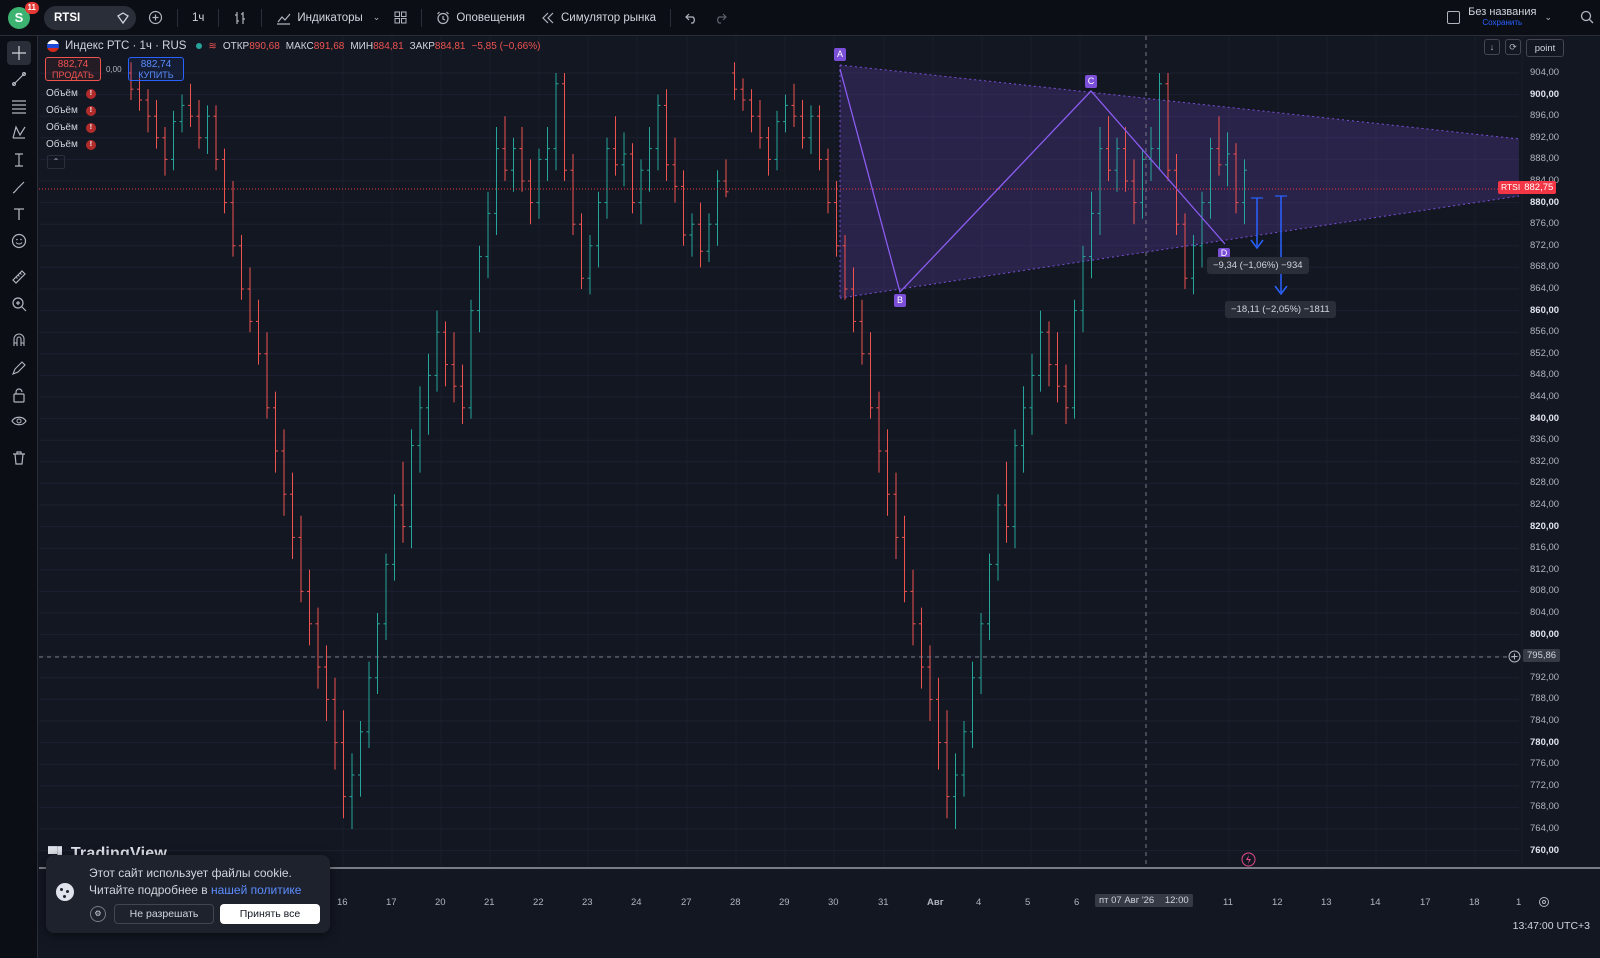  What do you see at coordinates (720, 18) in the screenshot?
I see `redo-button` at bounding box center [720, 18].